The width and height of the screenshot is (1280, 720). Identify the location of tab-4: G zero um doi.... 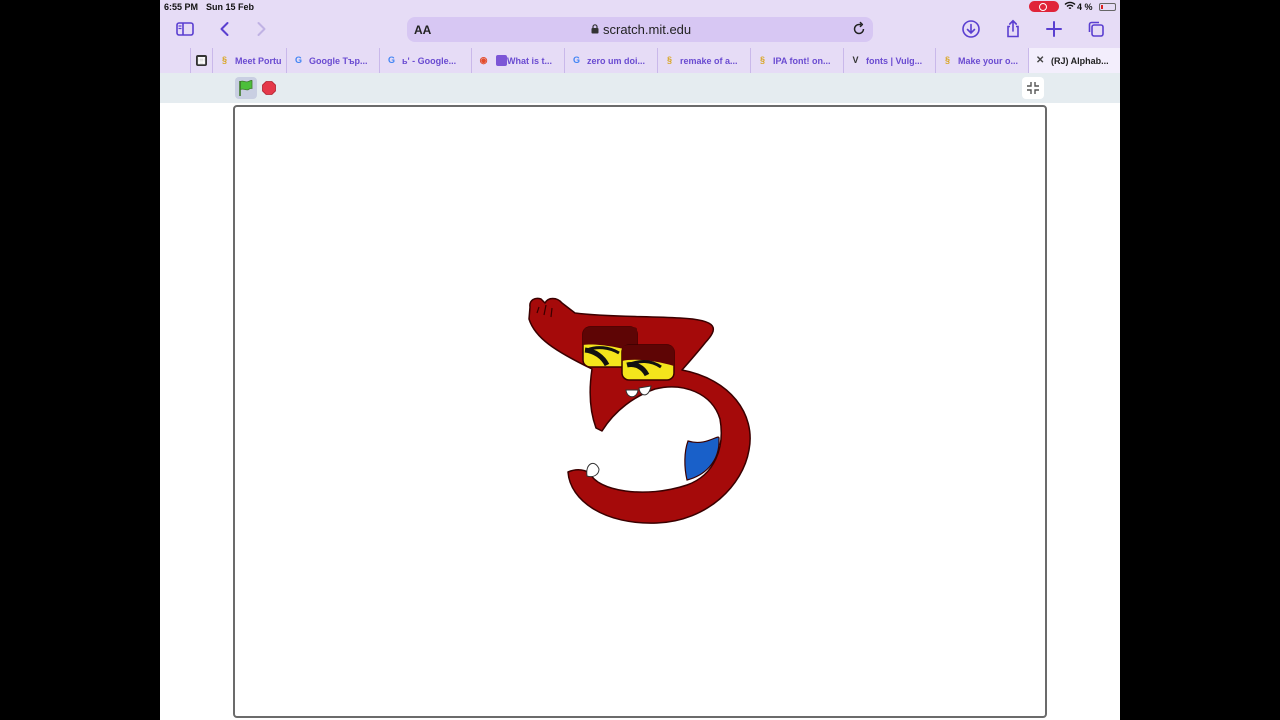
(610, 60).